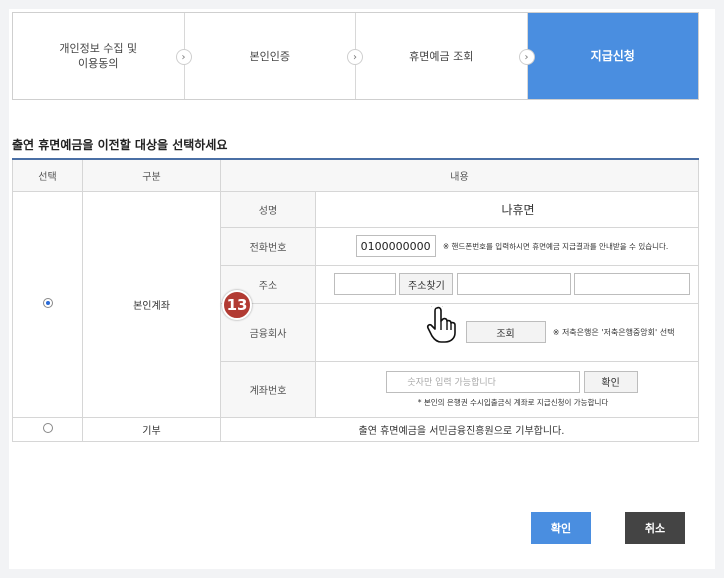  I want to click on step-label: 개인정보 수집 및, so click(98, 48).